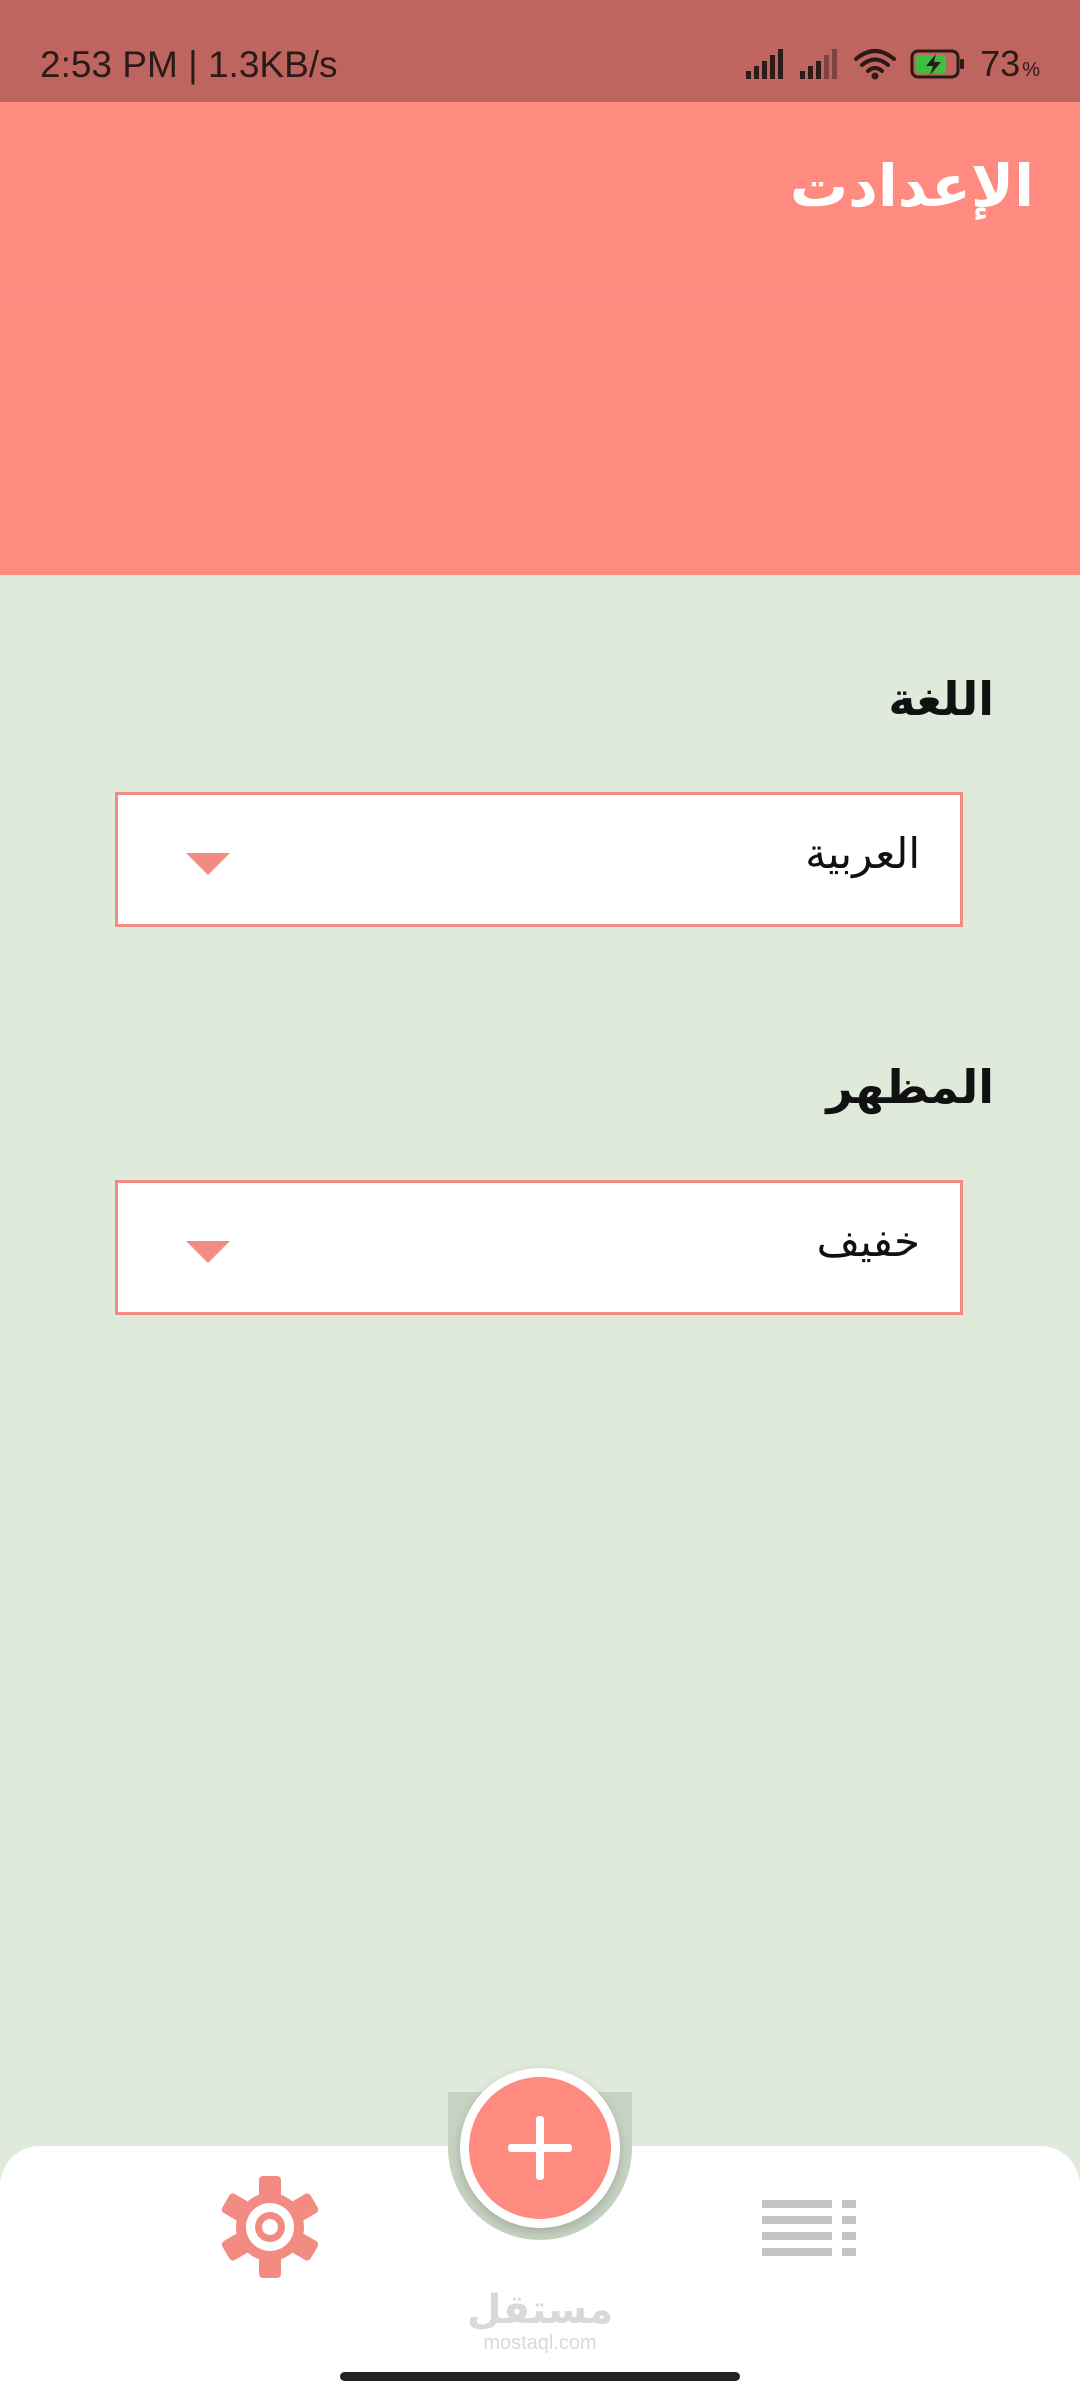  I want to click on battery-percent-unit: %, so click(1031, 70).